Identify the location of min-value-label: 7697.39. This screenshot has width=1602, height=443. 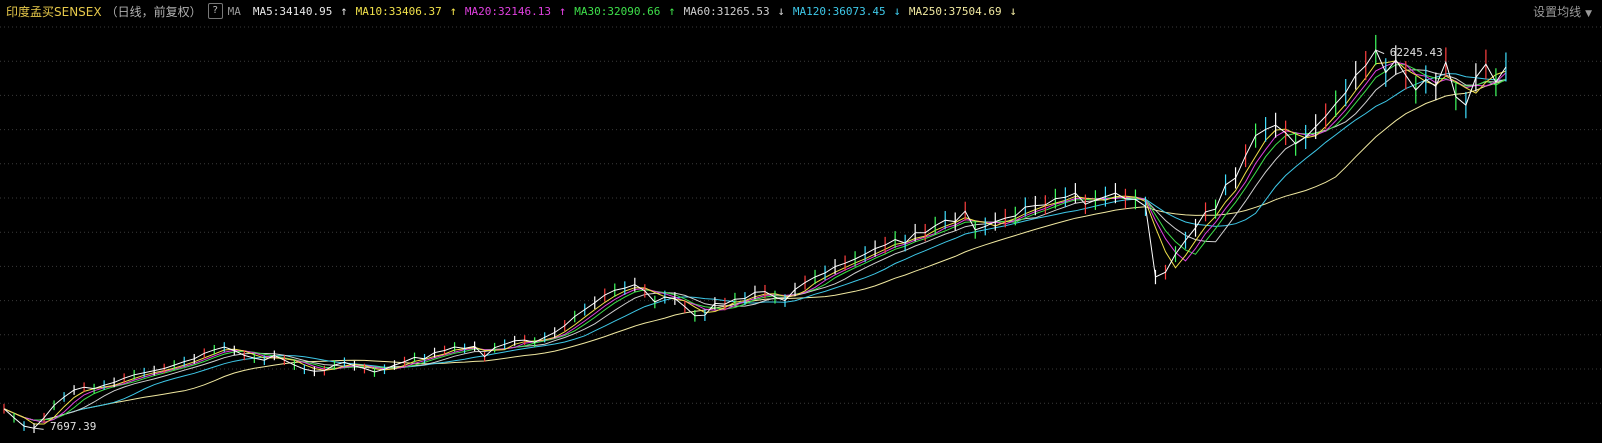
(73, 426).